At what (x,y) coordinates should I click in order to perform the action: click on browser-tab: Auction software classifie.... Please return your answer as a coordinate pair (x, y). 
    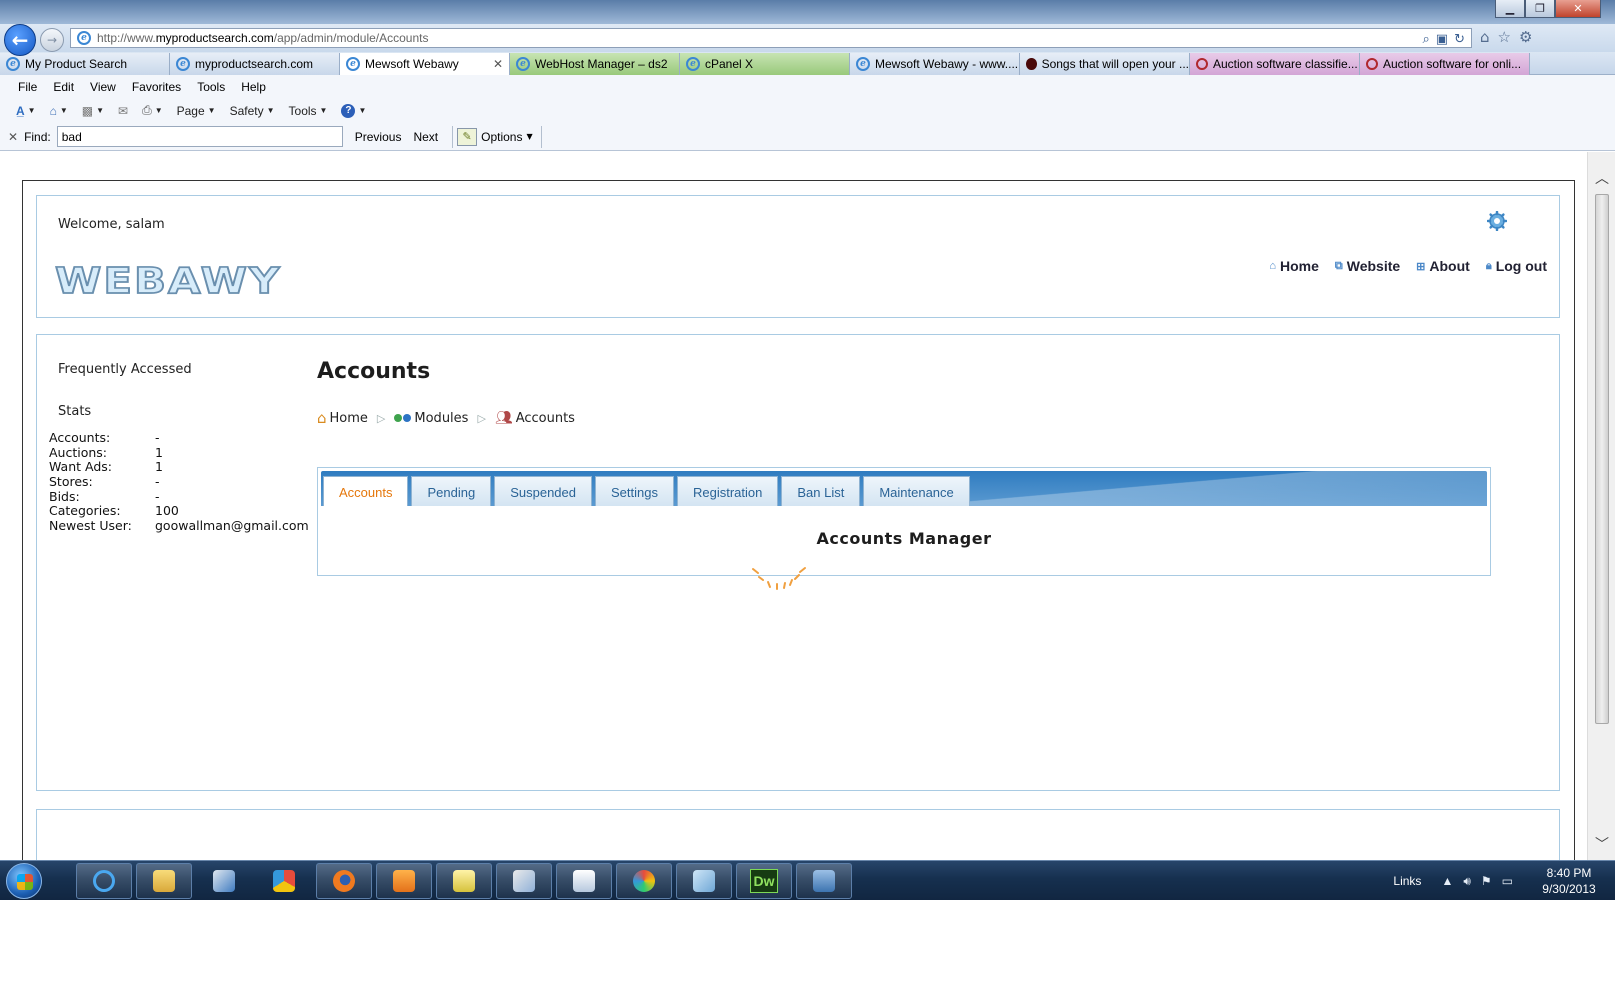
    Looking at the image, I should click on (1275, 64).